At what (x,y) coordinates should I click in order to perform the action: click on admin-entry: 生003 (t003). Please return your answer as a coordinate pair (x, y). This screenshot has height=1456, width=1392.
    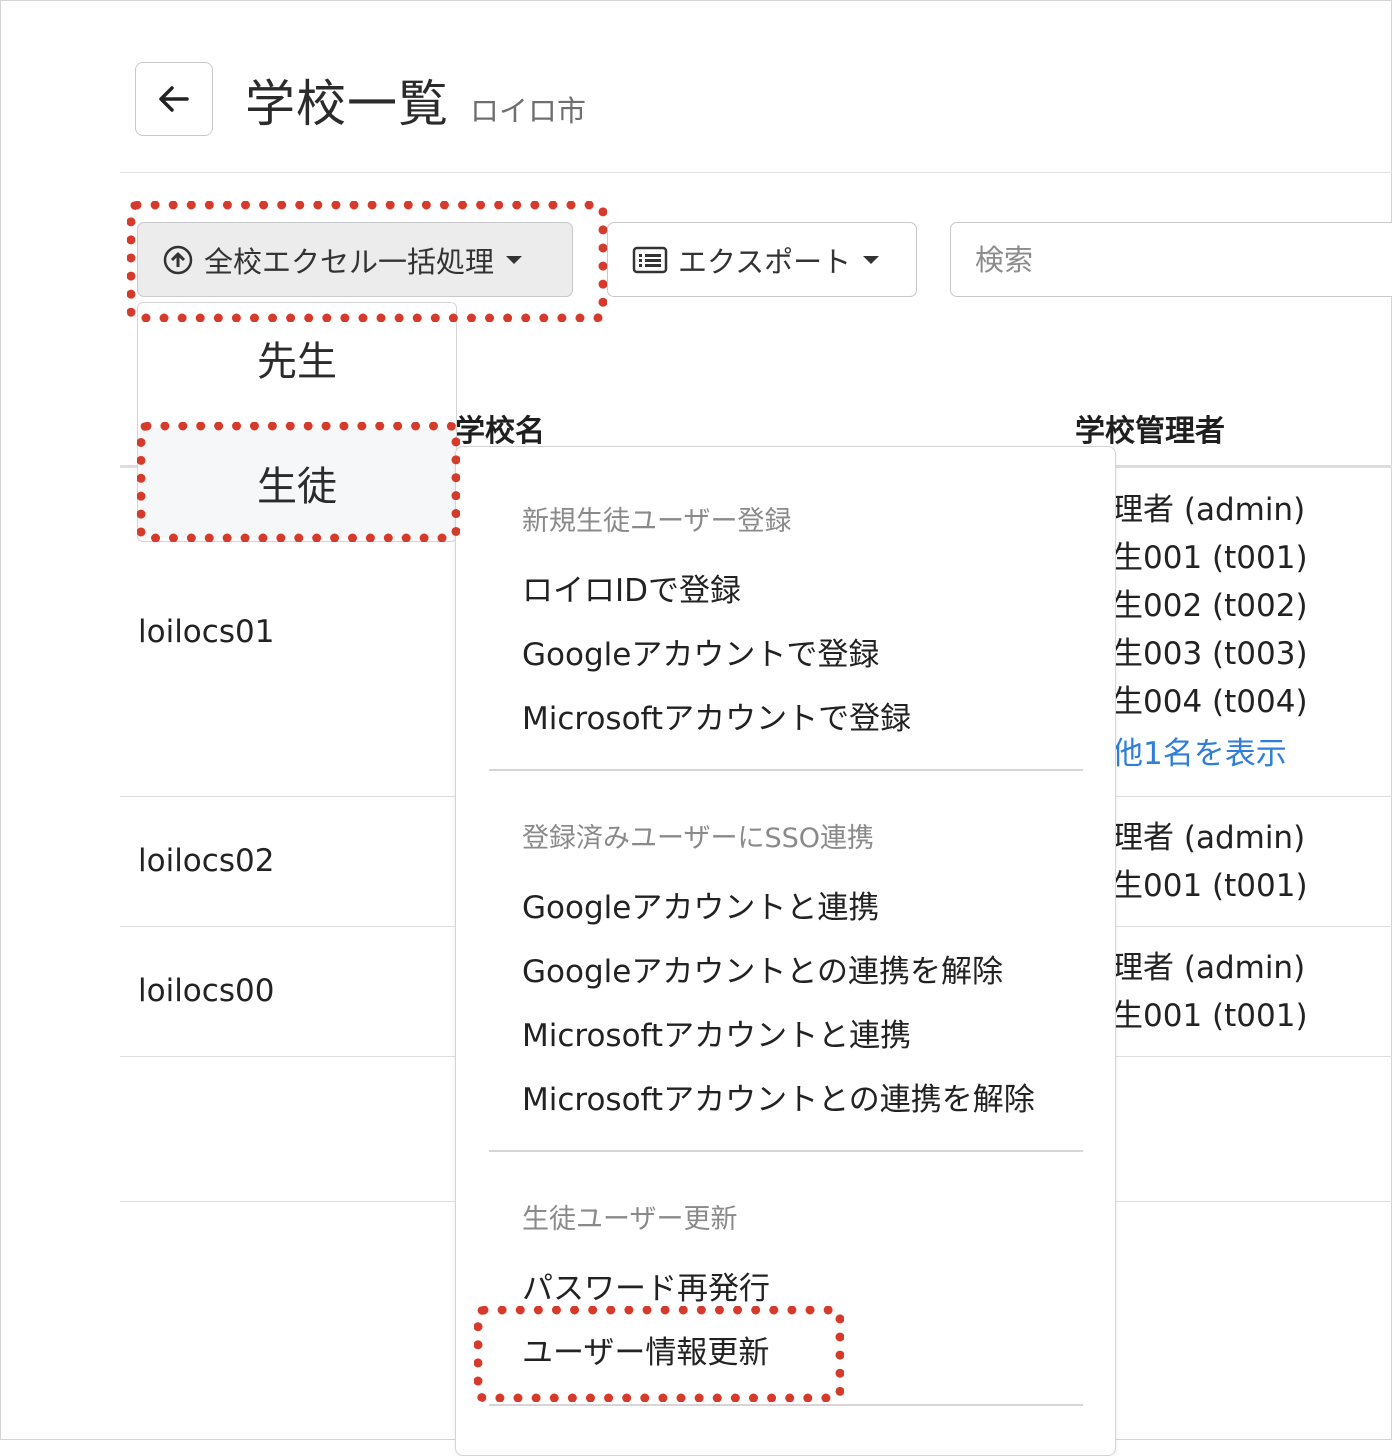
    Looking at the image, I should click on (1210, 654).